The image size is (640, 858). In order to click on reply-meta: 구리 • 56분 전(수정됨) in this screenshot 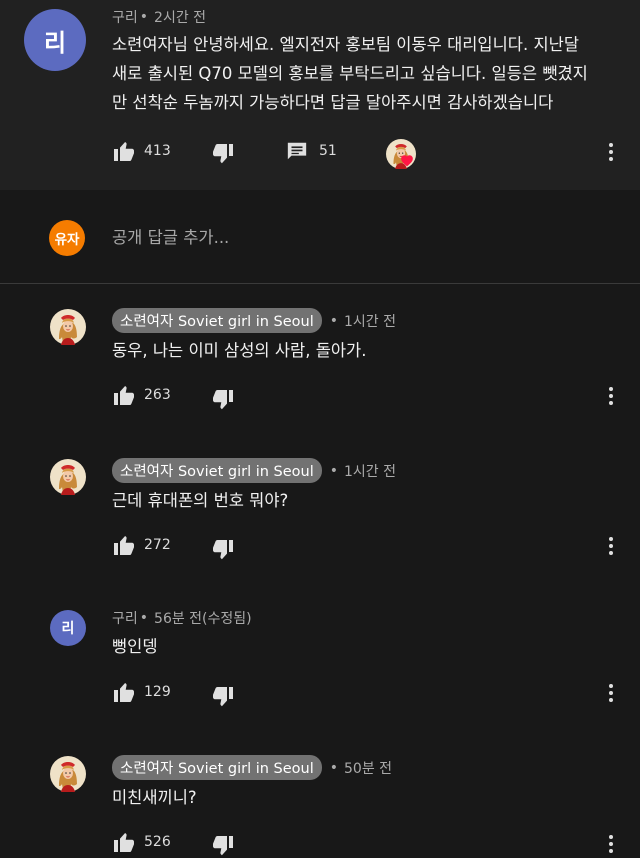, I will do `click(182, 618)`.